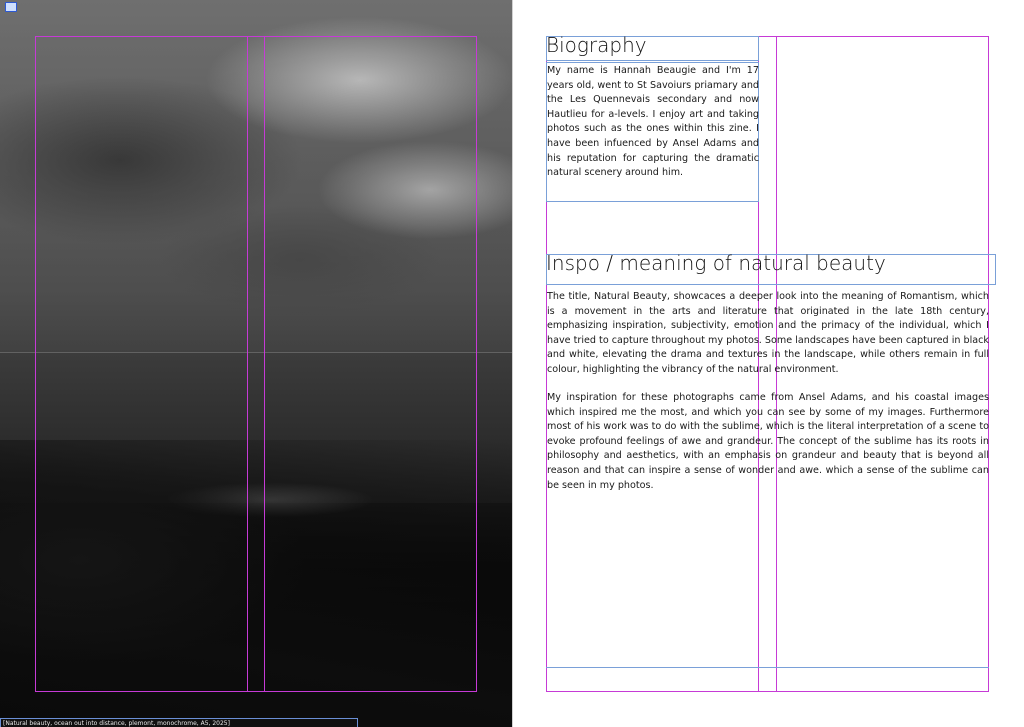 This screenshot has width=1024, height=727. I want to click on horizon-line, so click(256, 352).